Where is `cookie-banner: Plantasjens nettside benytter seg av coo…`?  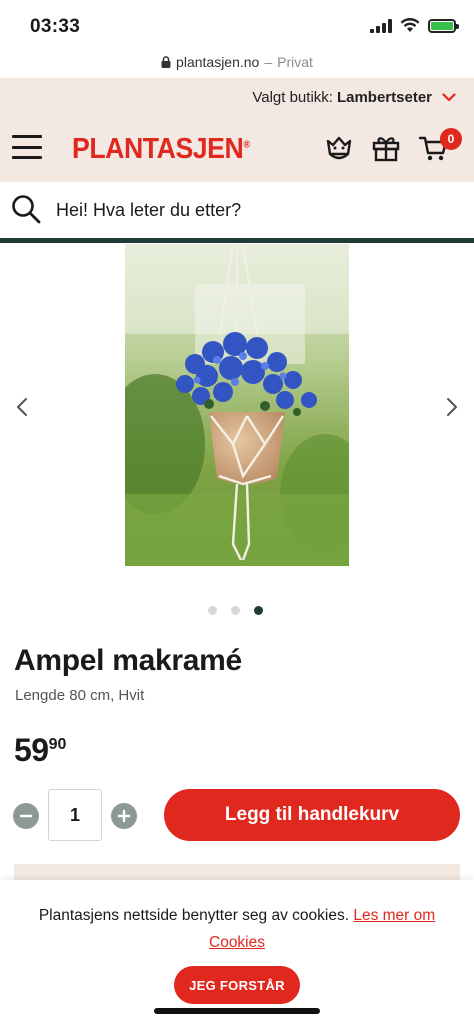
cookie-banner: Plantasjens nettside benytter seg av coo… is located at coordinates (237, 952).